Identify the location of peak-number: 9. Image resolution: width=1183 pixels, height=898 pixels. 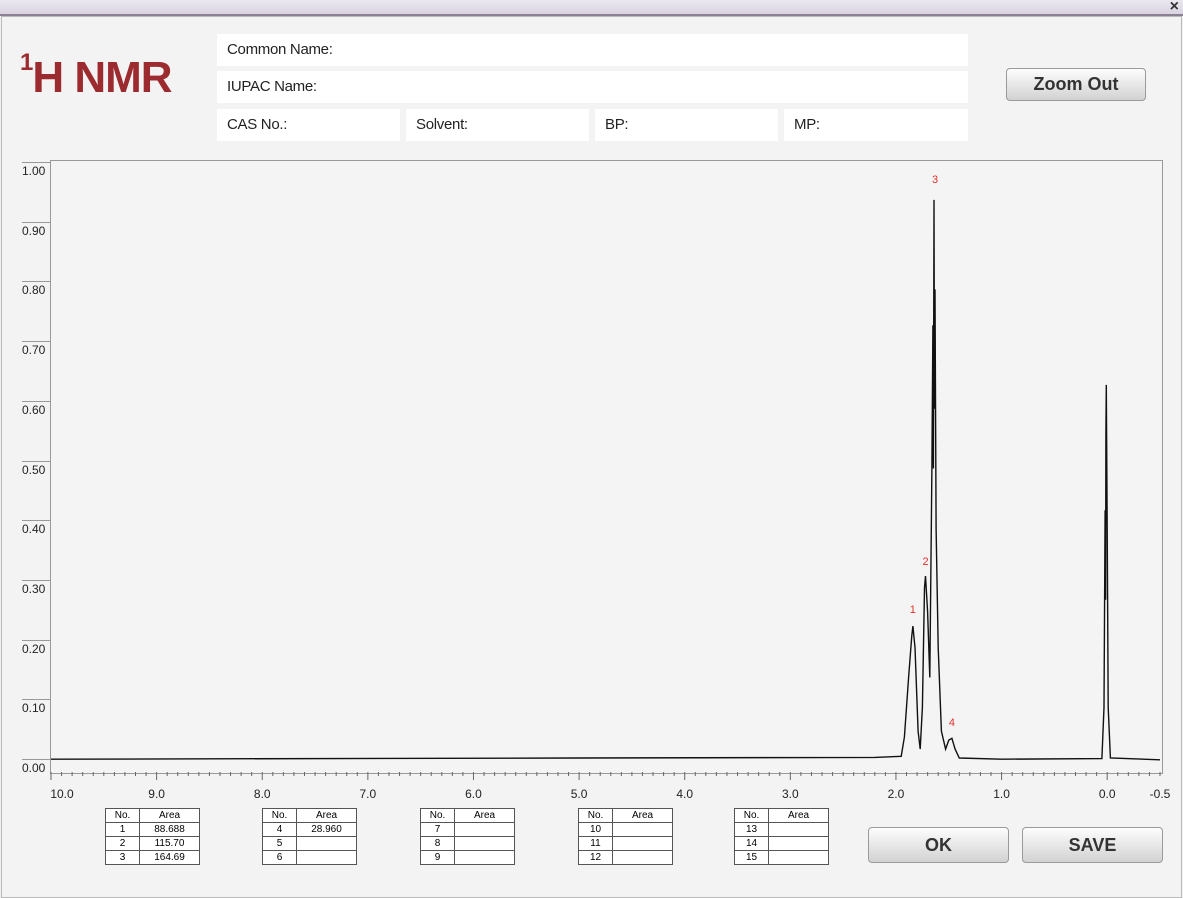
(437, 857).